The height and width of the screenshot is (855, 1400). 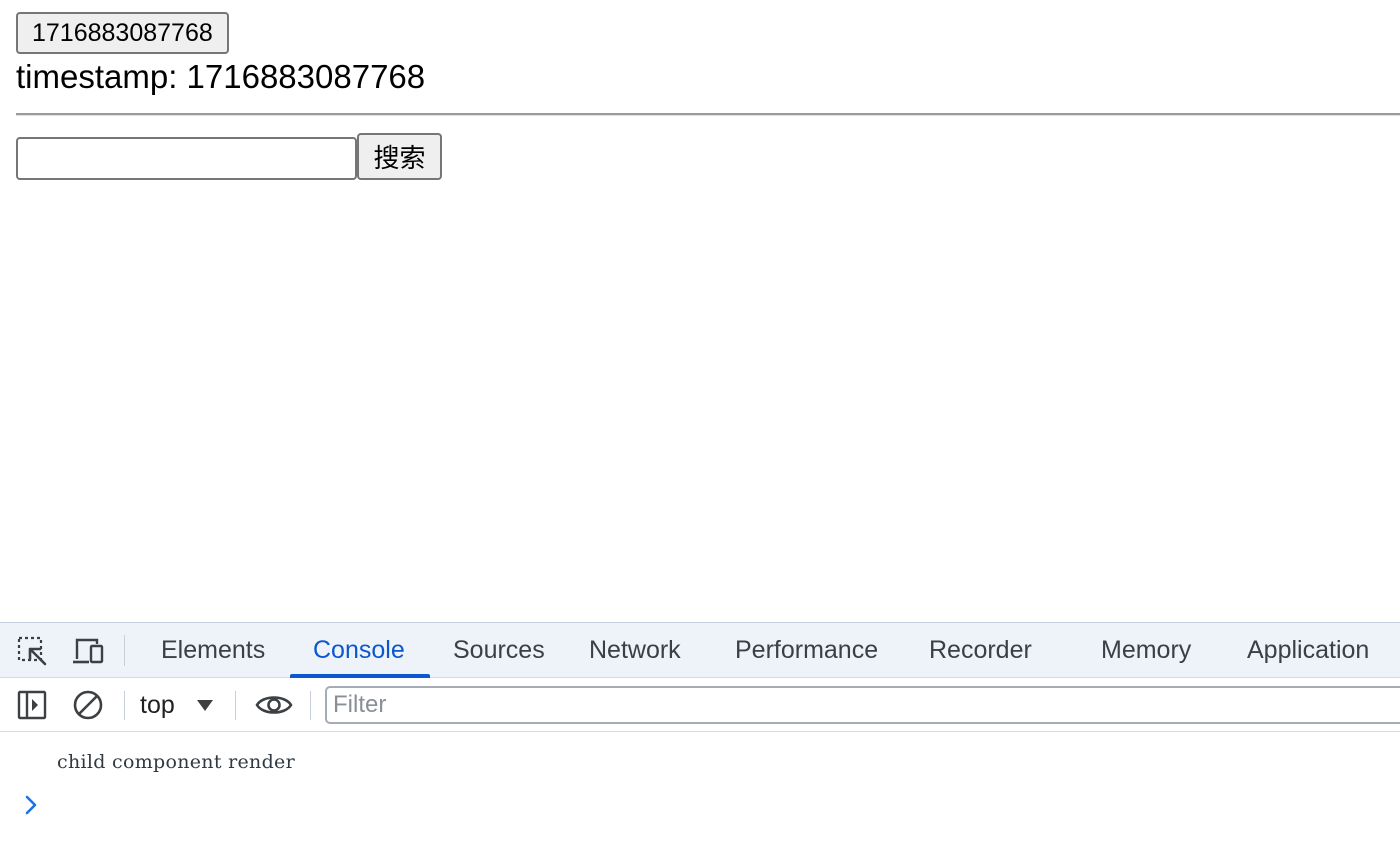 What do you see at coordinates (806, 650) in the screenshot?
I see `tab-performance: Performance` at bounding box center [806, 650].